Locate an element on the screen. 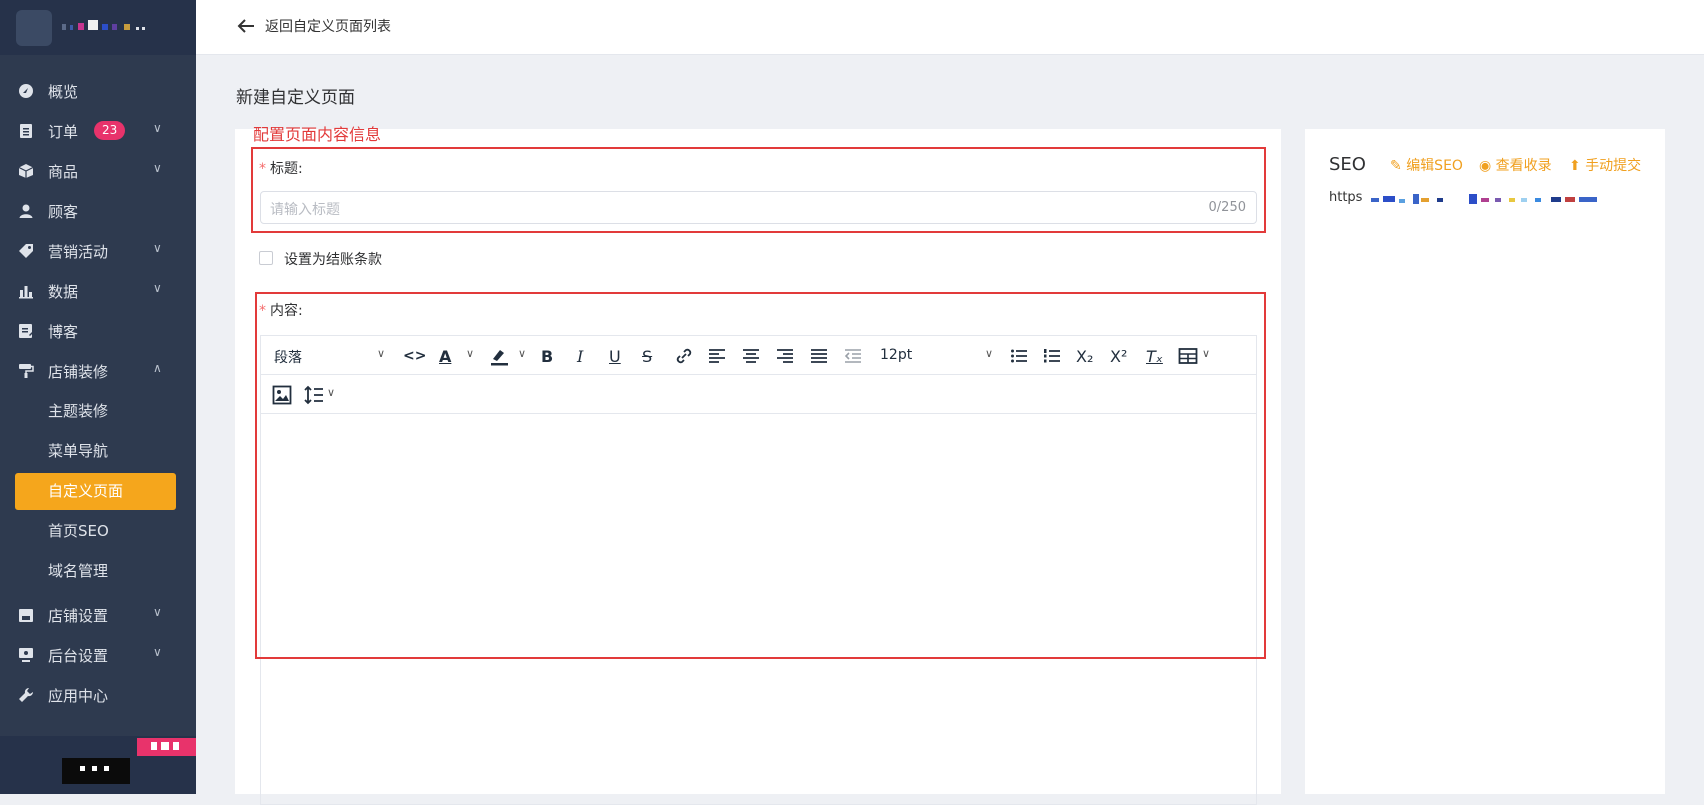 The image size is (1704, 805). sidebar-item-orders: 订单 23 ∨ is located at coordinates (98, 131).